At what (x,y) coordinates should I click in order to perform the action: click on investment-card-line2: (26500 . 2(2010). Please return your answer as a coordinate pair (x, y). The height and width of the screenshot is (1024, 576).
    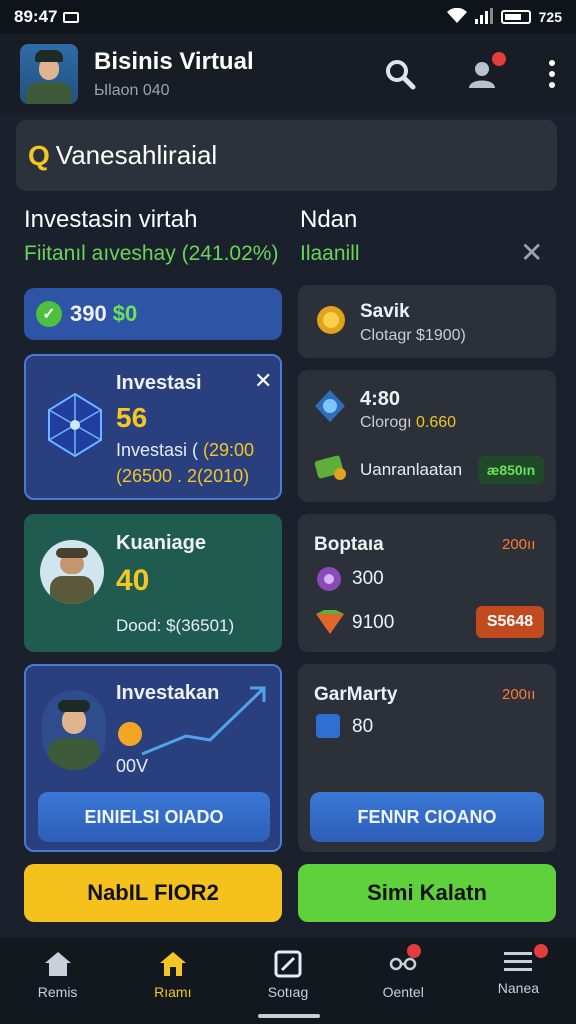
    Looking at the image, I should click on (183, 476).